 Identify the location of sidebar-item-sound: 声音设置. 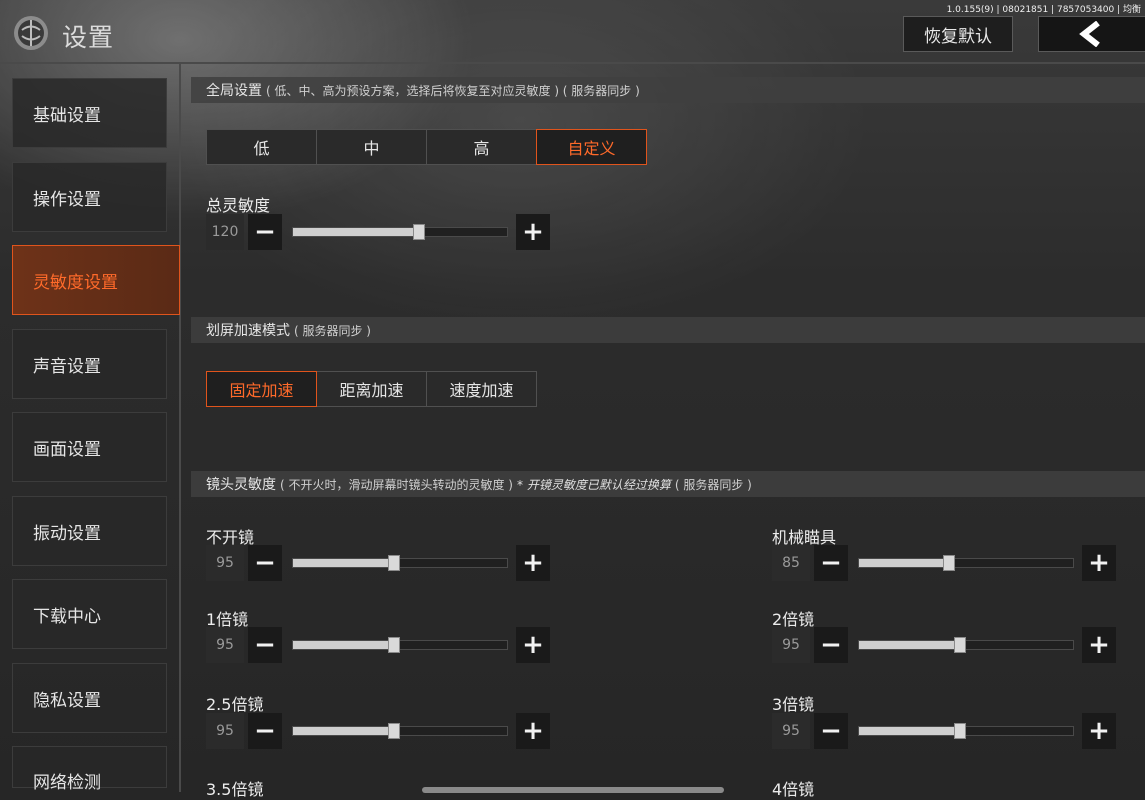
(89, 364).